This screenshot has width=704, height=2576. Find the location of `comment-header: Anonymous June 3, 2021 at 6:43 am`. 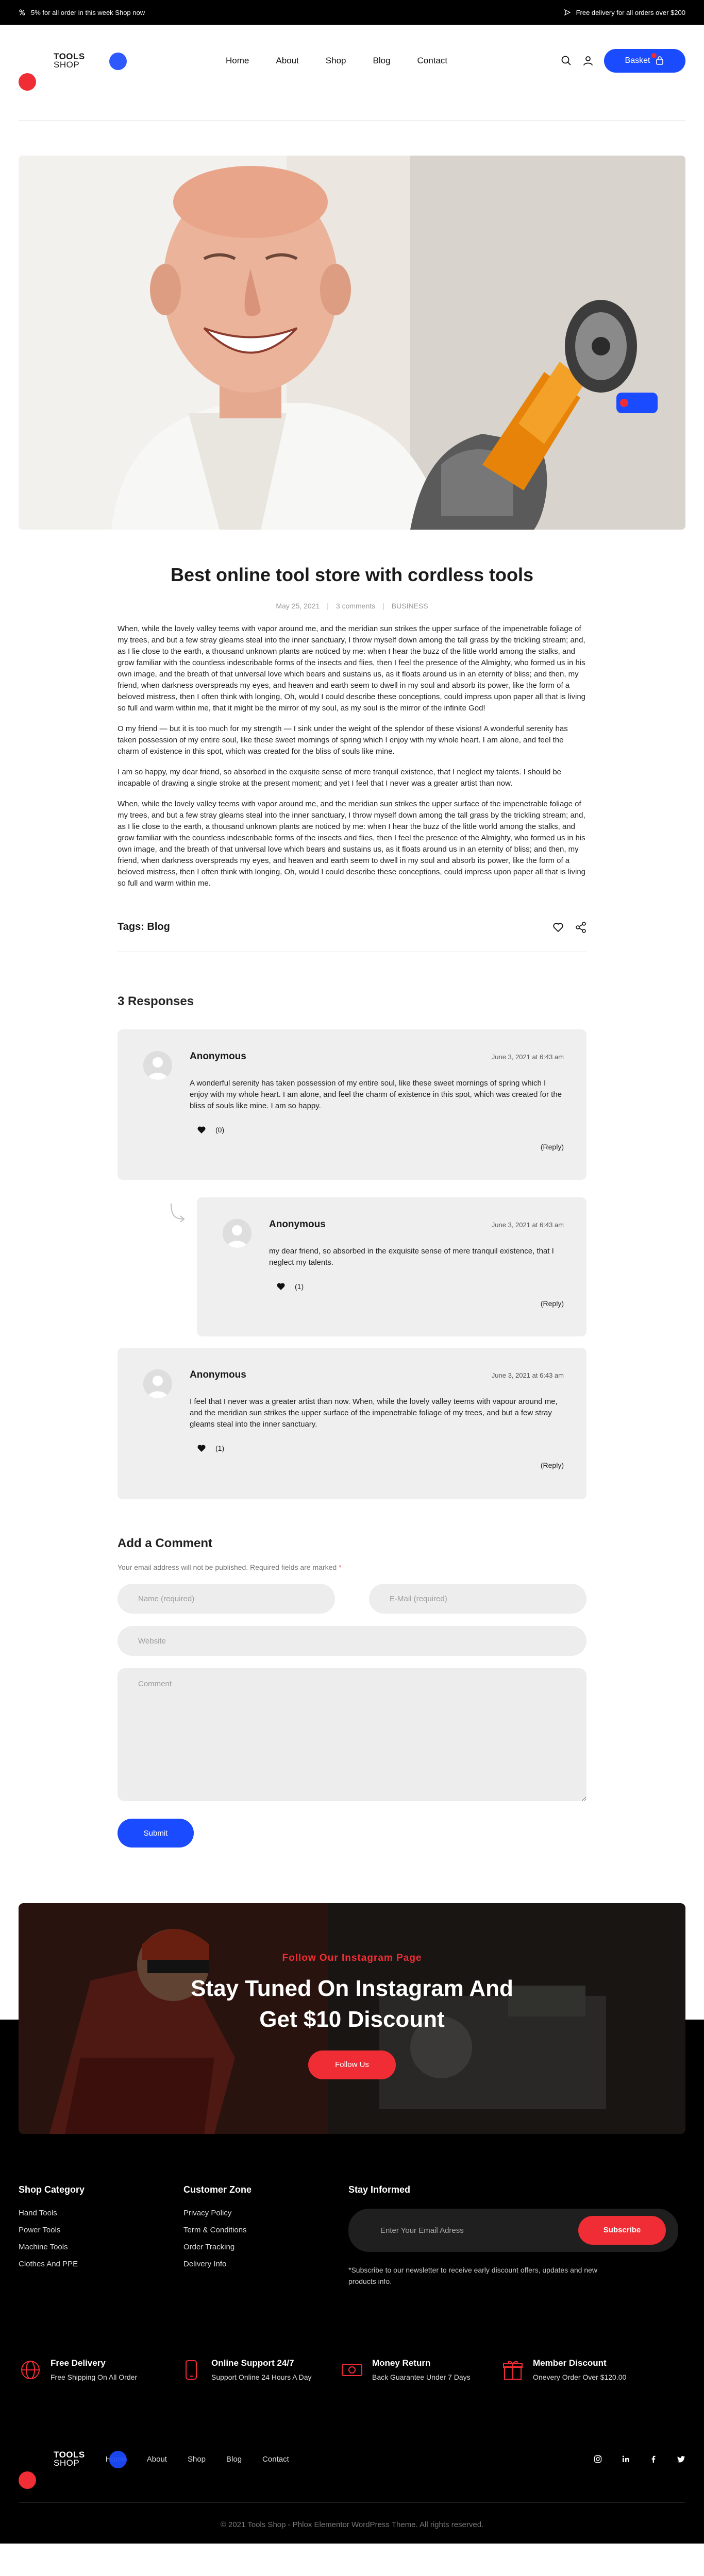

comment-header: Anonymous June 3, 2021 at 6:43 am is located at coordinates (416, 1224).